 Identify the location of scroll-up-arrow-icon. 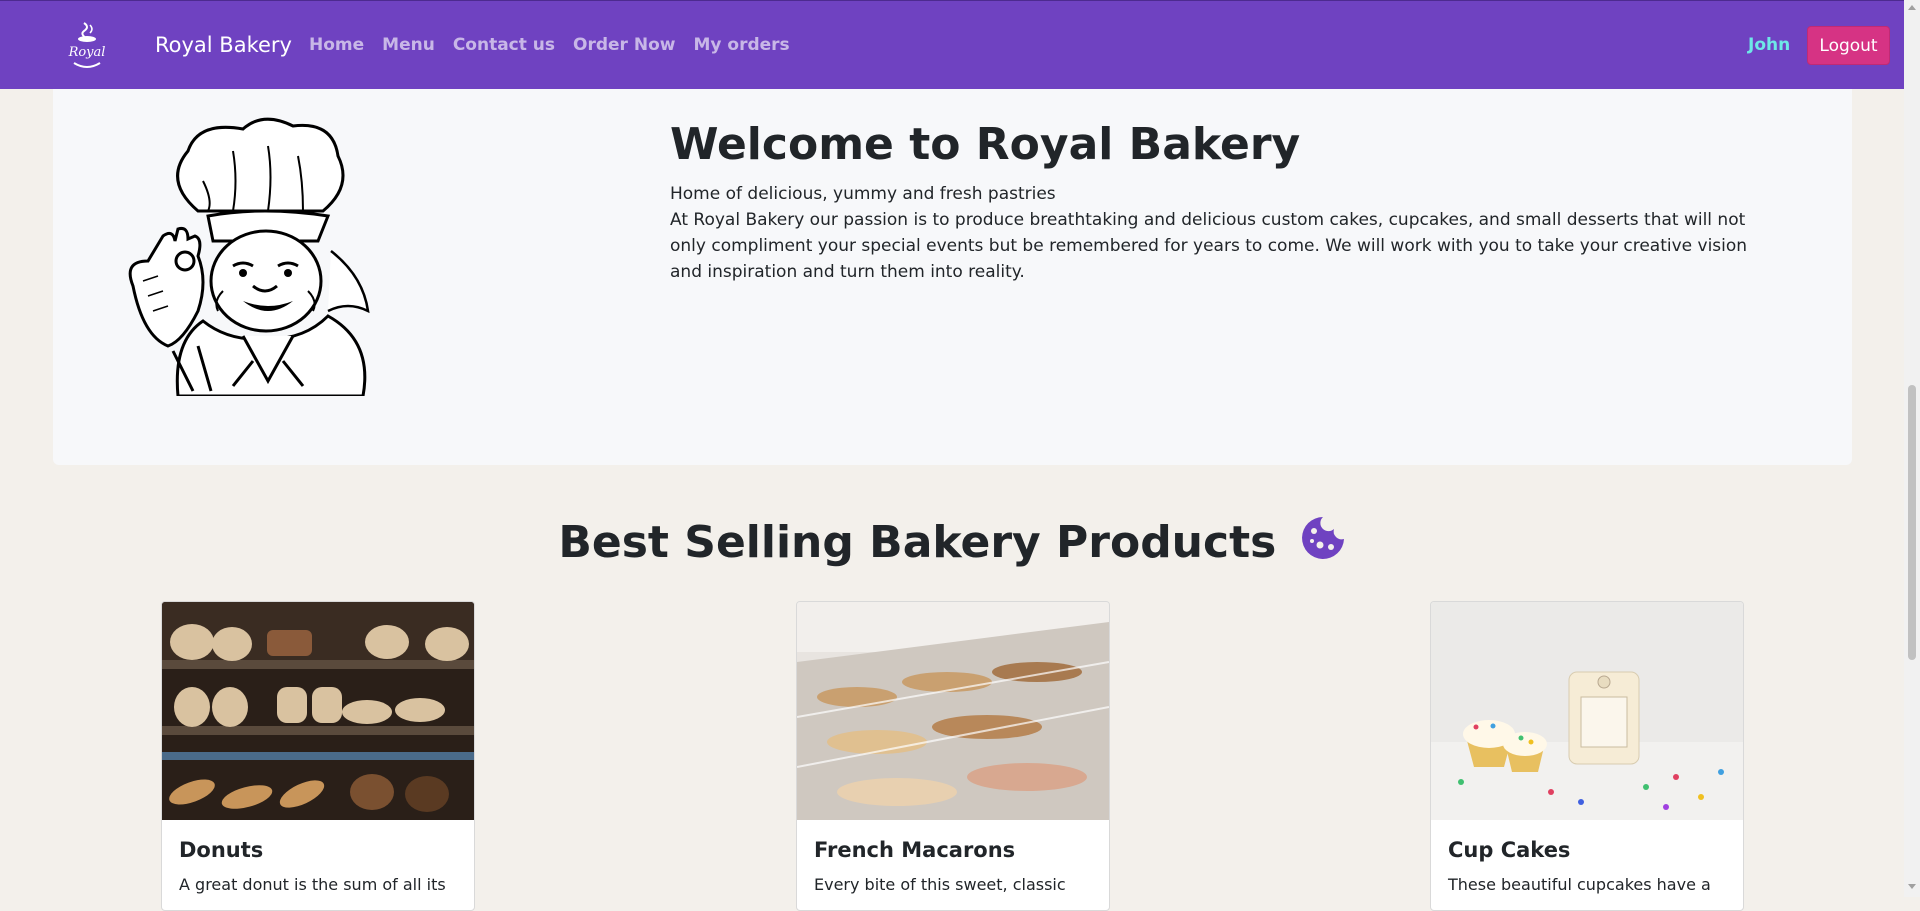
(1912, 7).